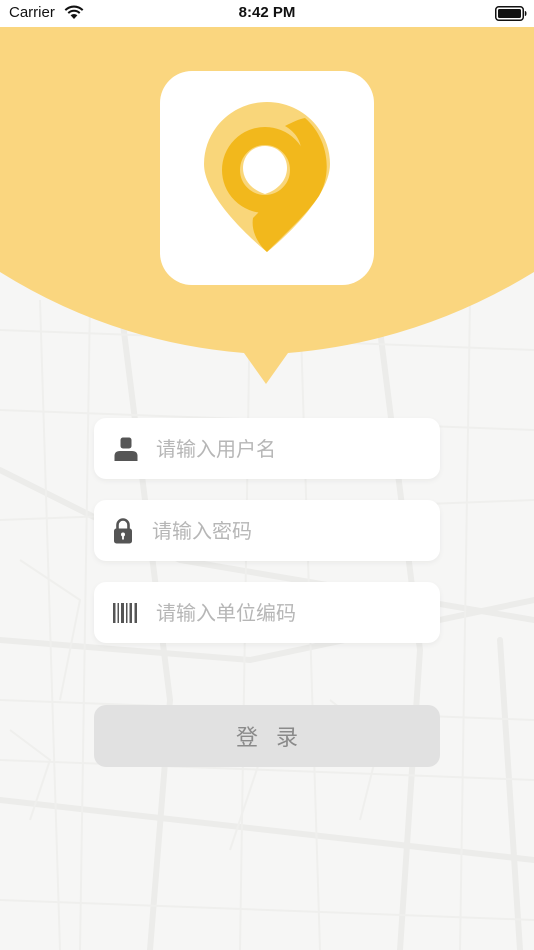  What do you see at coordinates (123, 530) in the screenshot?
I see `lock-icon` at bounding box center [123, 530].